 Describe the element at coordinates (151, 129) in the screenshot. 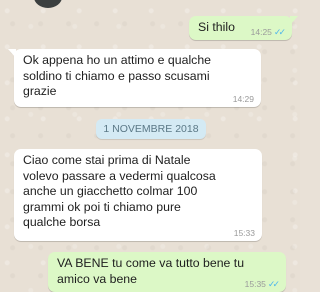

I see `date-separator: 1 NOVEMBRE 2018` at that location.